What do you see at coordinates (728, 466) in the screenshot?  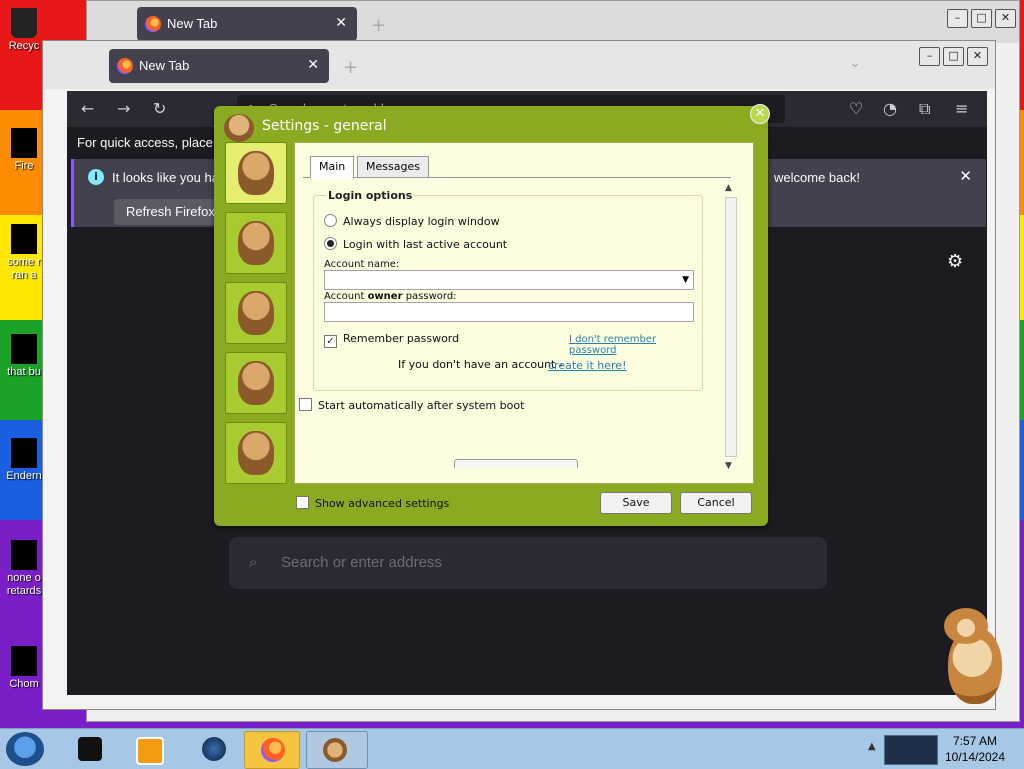 I see `scroll-down-icon: ▼` at bounding box center [728, 466].